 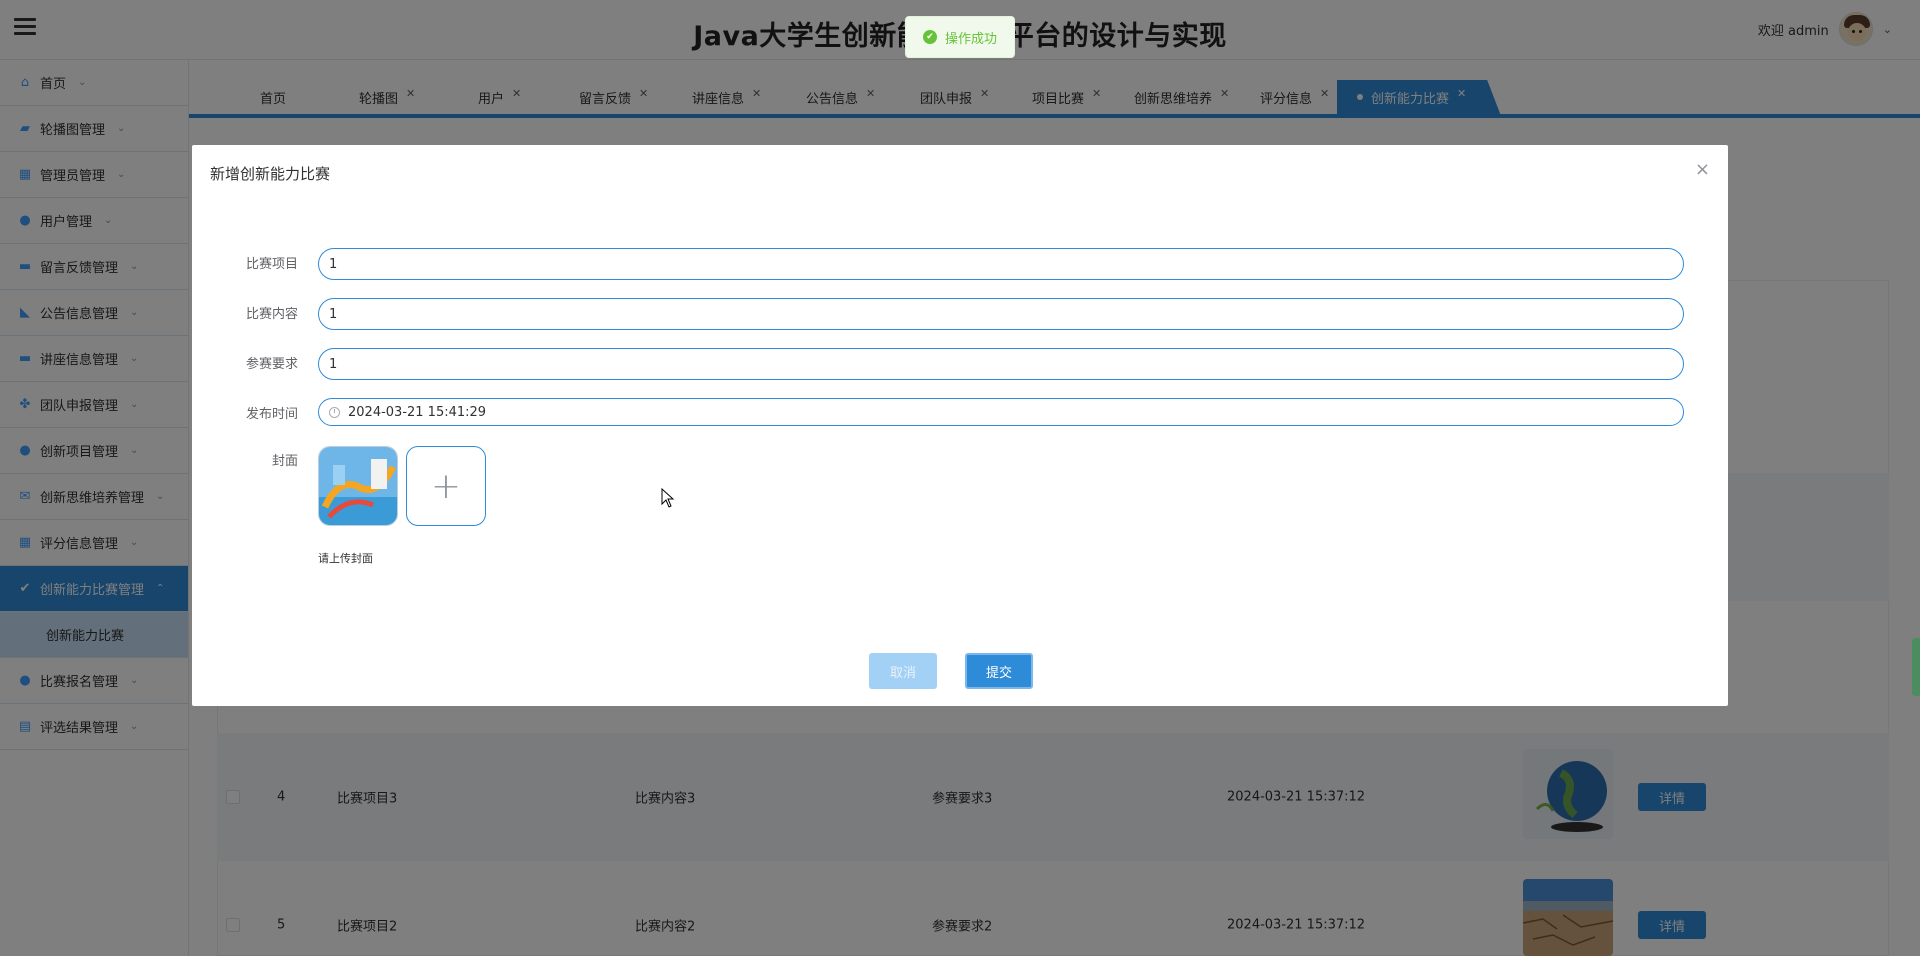 I want to click on clock-icon, so click(x=334, y=412).